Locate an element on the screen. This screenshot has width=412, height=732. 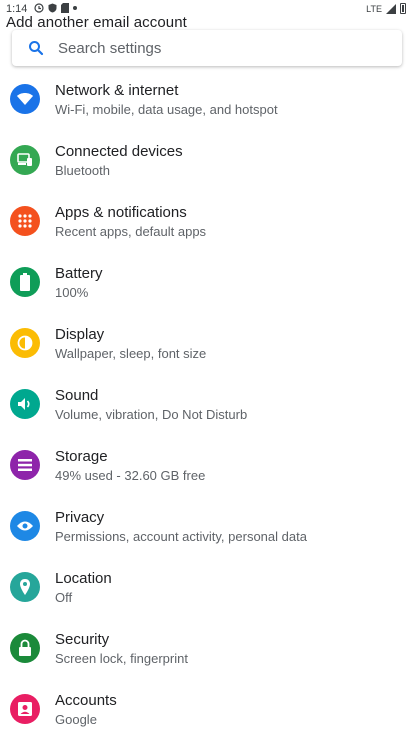
search-placeholder: Search settings is located at coordinates (110, 48).